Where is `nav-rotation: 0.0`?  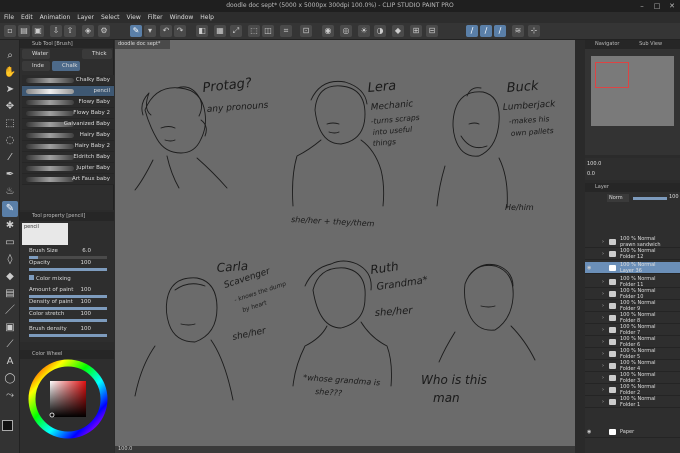
nav-rotation: 0.0 is located at coordinates (591, 174).